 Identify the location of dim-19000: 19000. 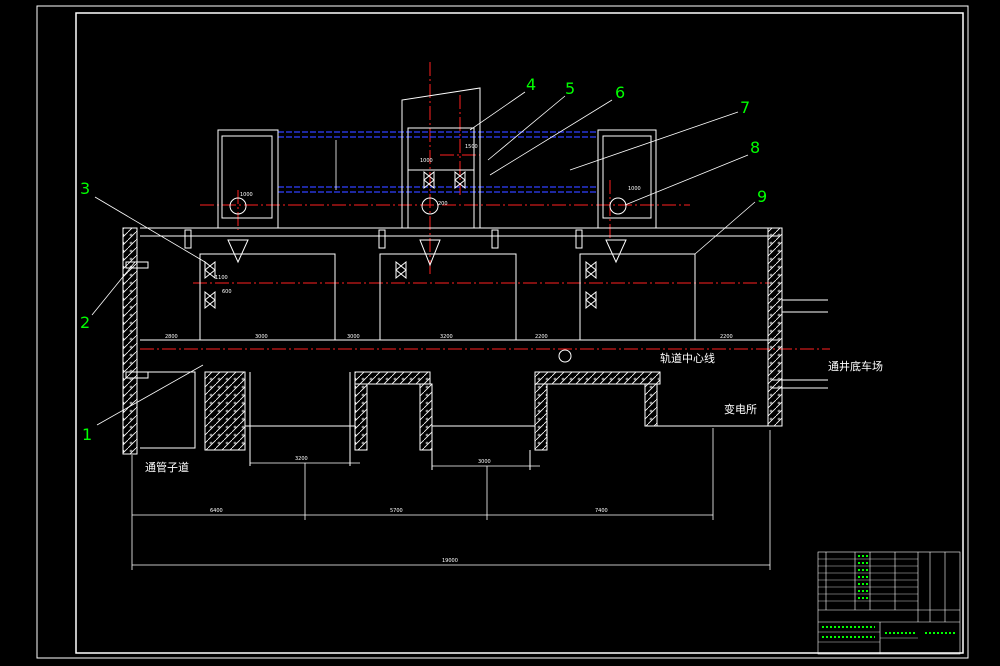
(450, 561).